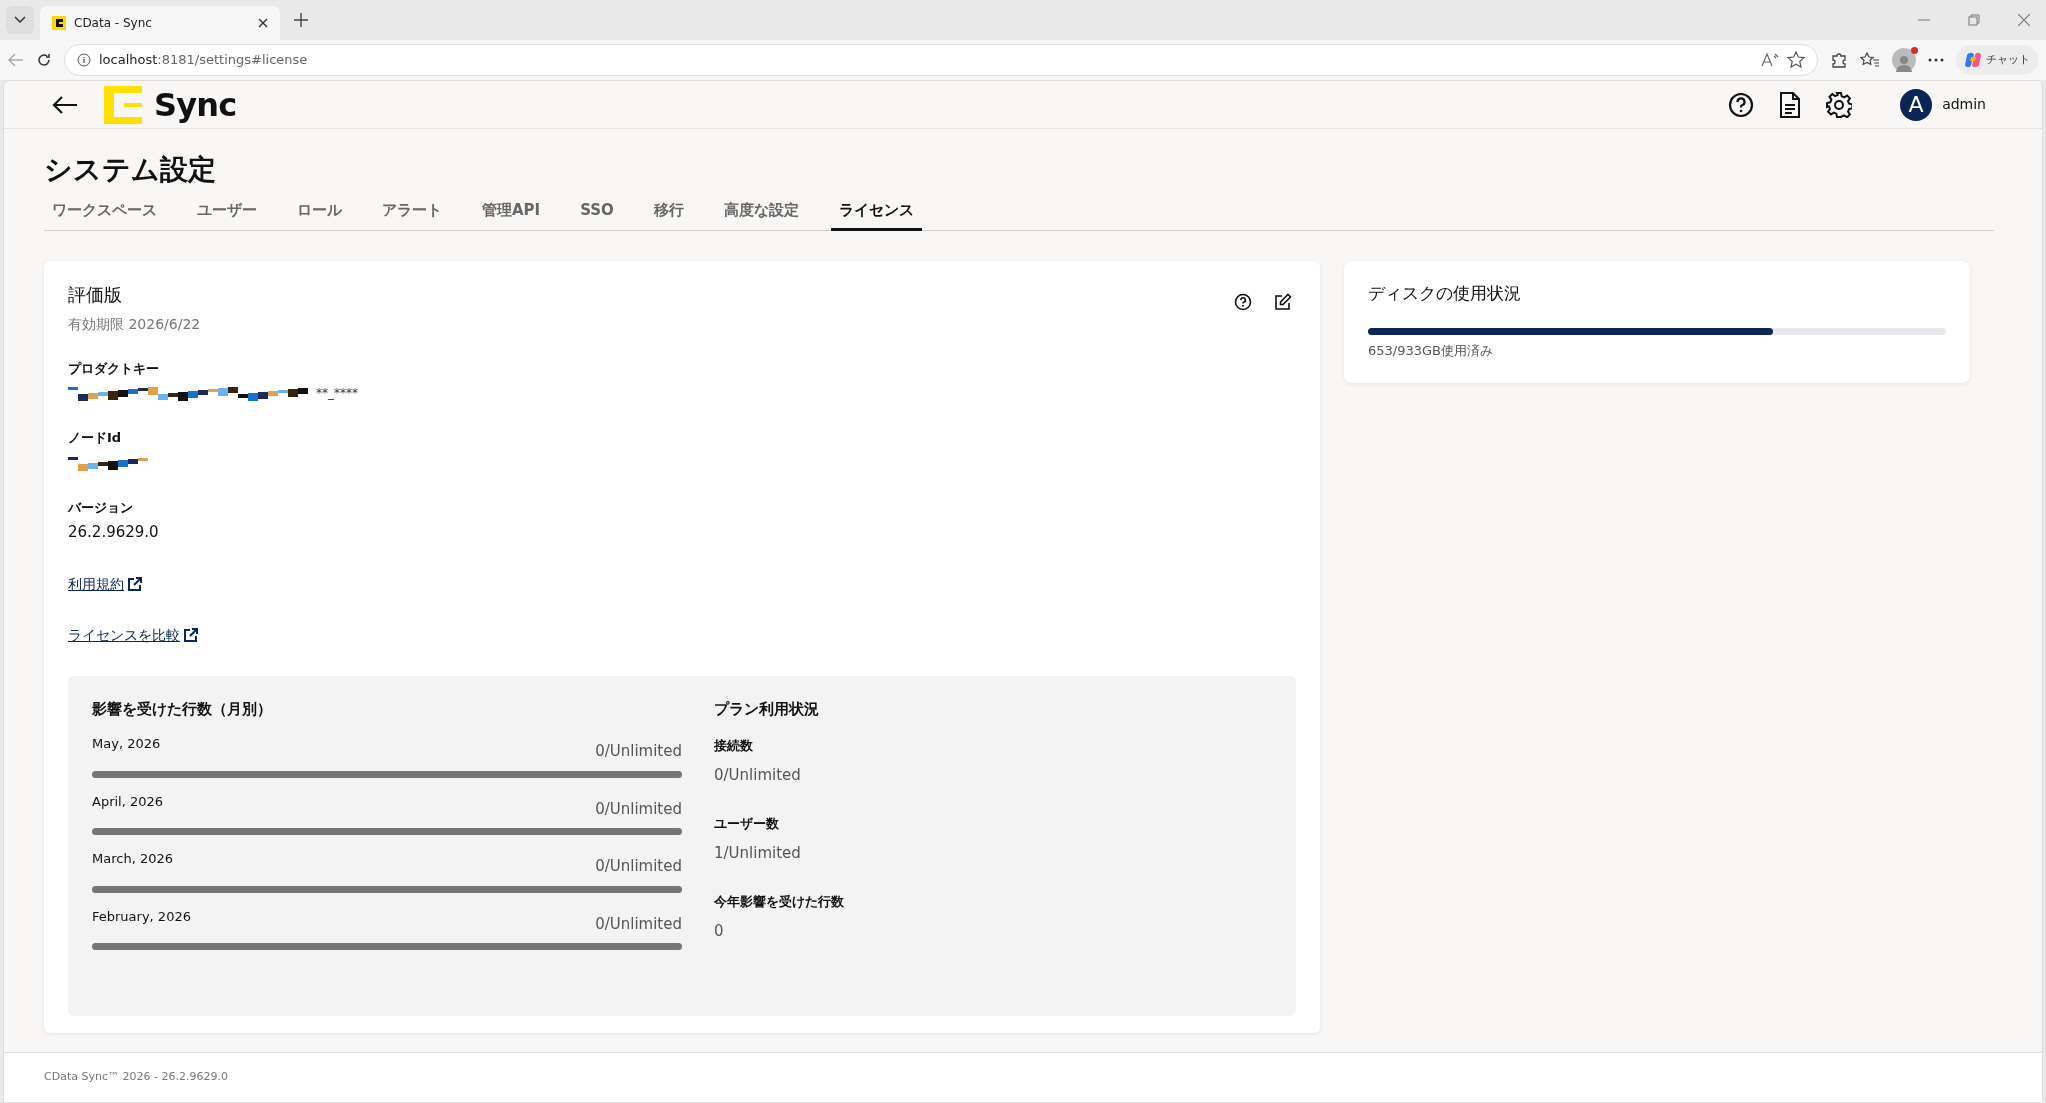  I want to click on usage-label: 接続数, so click(734, 746).